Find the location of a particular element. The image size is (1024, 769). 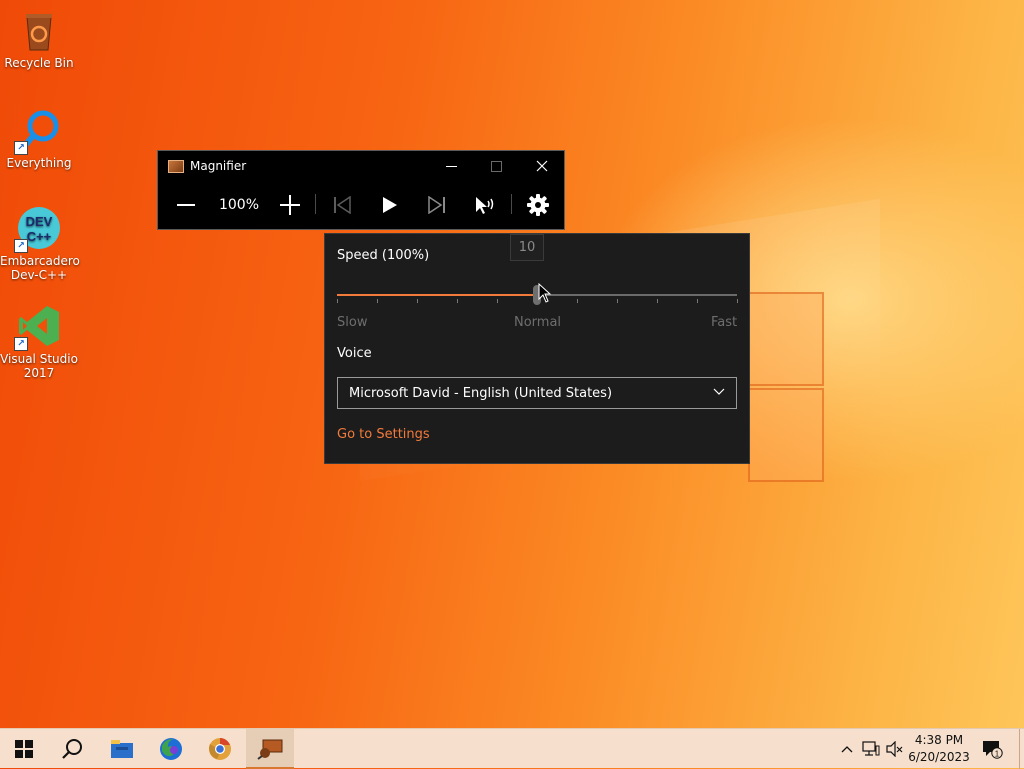

previous-icon is located at coordinates (342, 205).